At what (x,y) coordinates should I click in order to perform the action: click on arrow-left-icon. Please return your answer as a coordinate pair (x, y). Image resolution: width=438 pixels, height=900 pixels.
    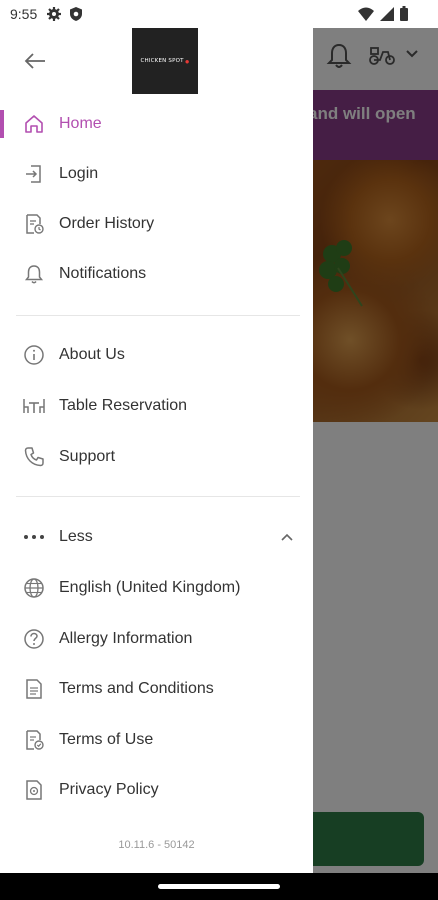
    Looking at the image, I should click on (35, 61).